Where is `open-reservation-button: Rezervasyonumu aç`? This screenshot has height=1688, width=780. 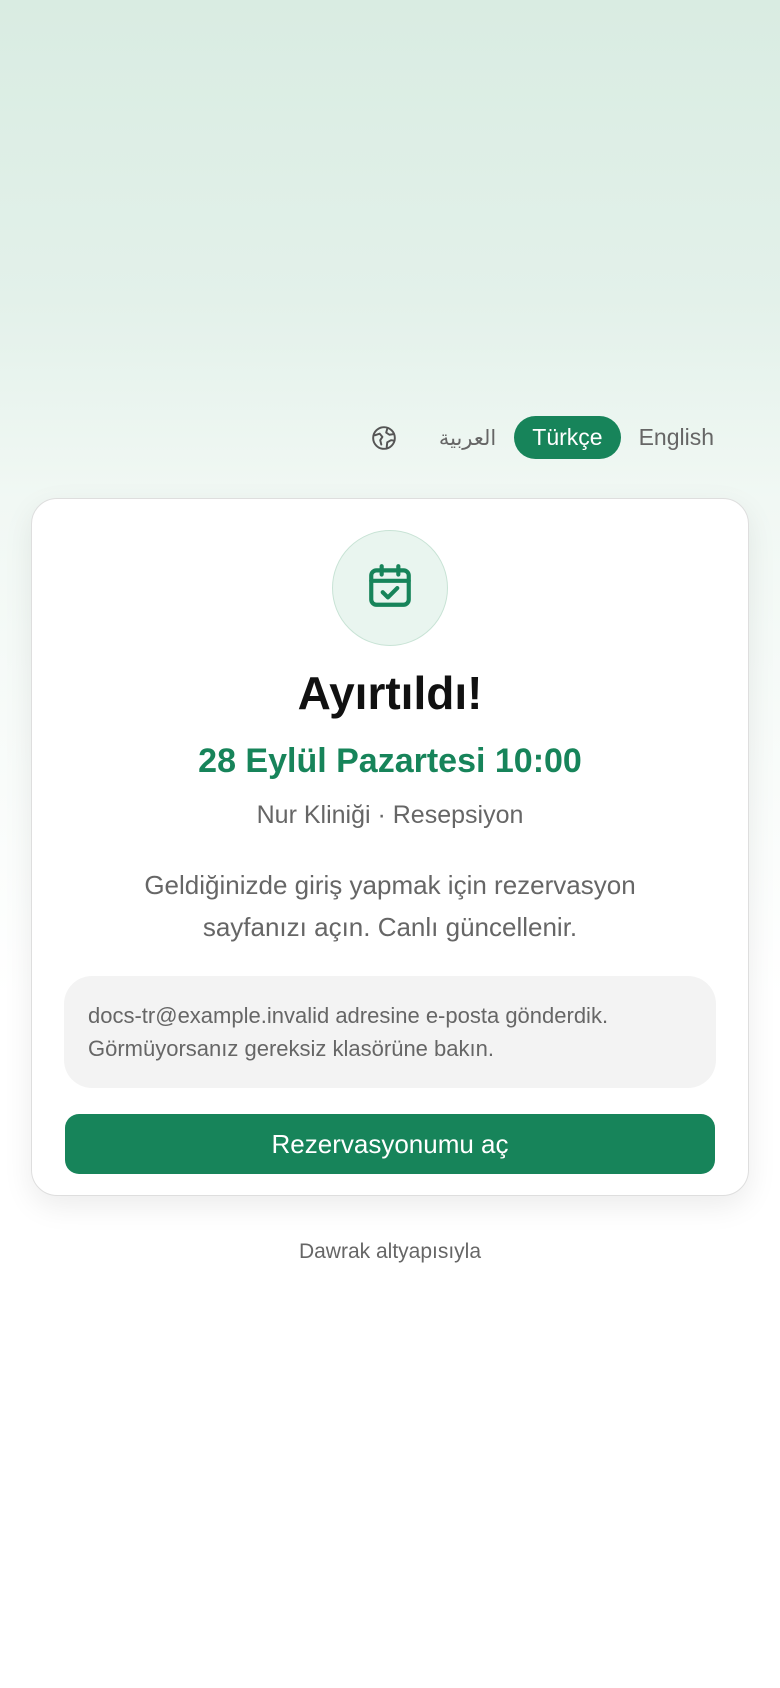 open-reservation-button: Rezervasyonumu aç is located at coordinates (390, 1144).